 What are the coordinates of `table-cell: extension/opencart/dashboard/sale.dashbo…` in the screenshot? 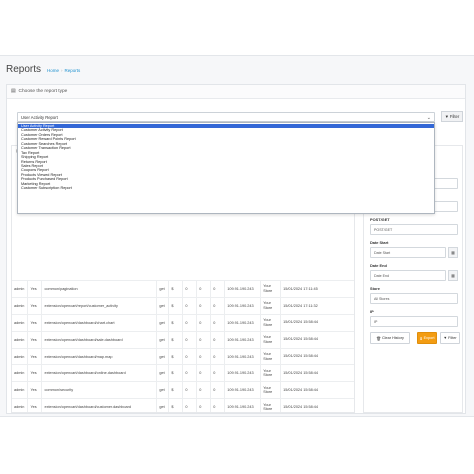 It's located at (99, 339).